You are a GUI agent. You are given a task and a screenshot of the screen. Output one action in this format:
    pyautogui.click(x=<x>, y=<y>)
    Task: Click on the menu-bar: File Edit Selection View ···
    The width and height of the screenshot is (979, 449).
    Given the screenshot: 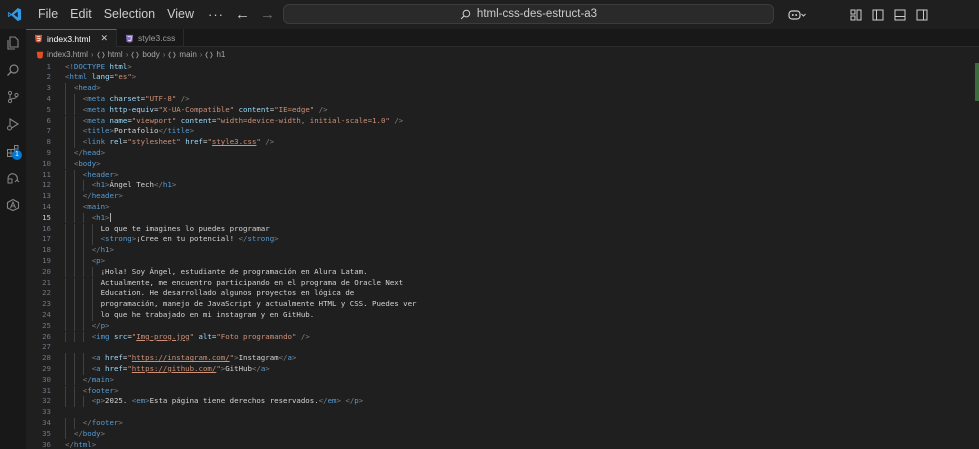 What is the action you would take?
    pyautogui.click(x=132, y=14)
    